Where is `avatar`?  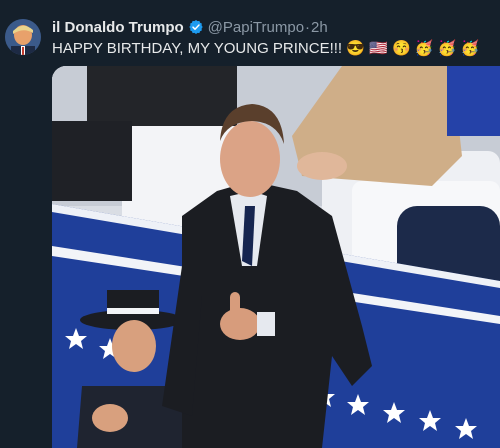
avatar is located at coordinates (23, 37).